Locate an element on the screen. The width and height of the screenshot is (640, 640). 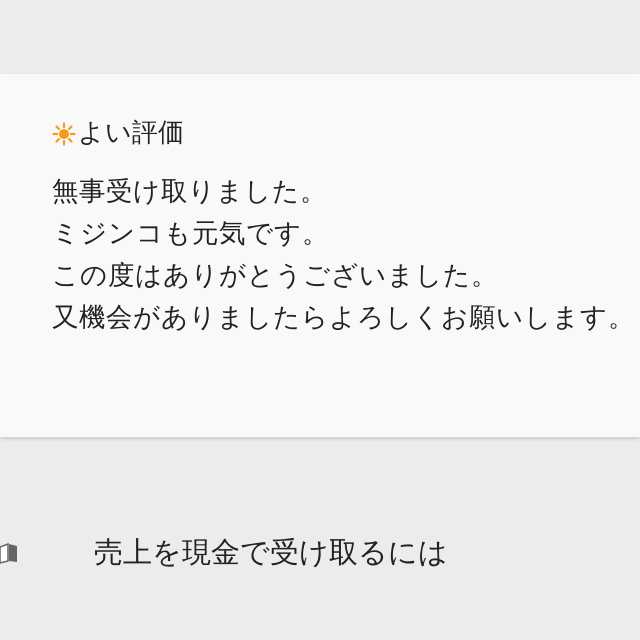
menu-item: 売上を現金で受け取るには is located at coordinates (271, 553).